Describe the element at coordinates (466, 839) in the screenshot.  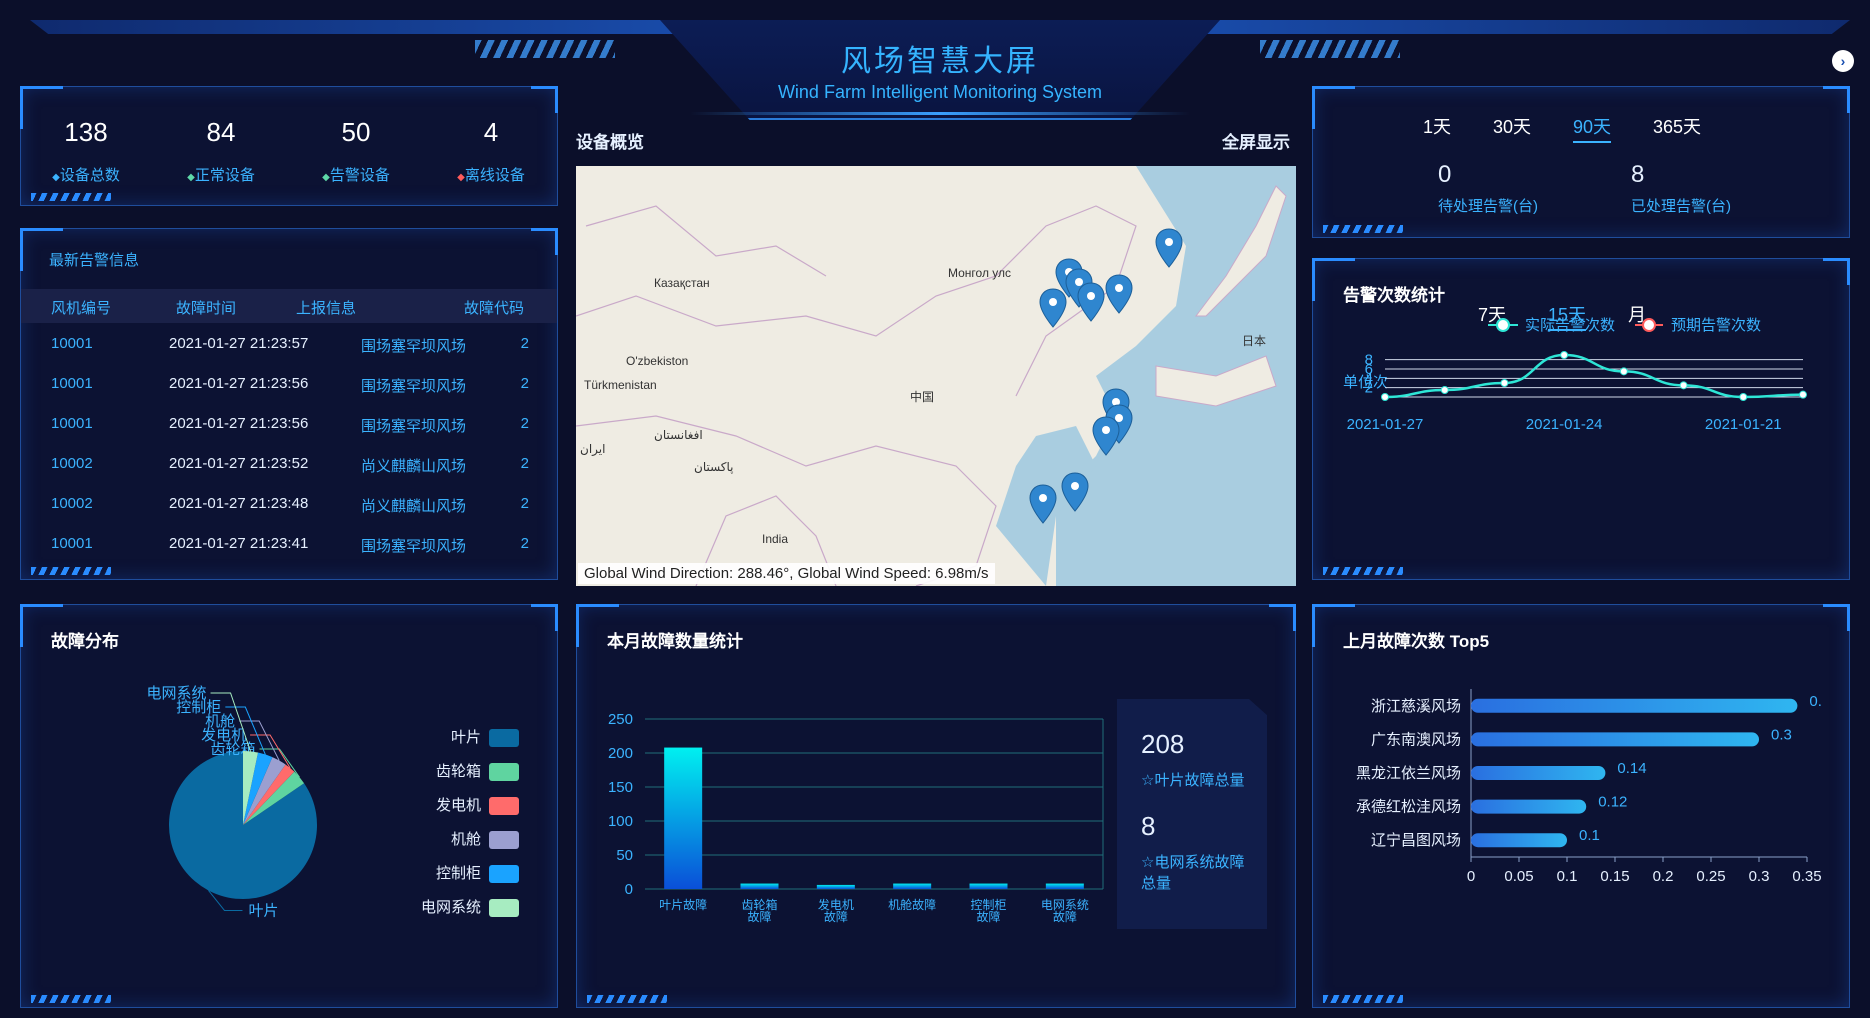
I see `legend-label: 机舱` at that location.